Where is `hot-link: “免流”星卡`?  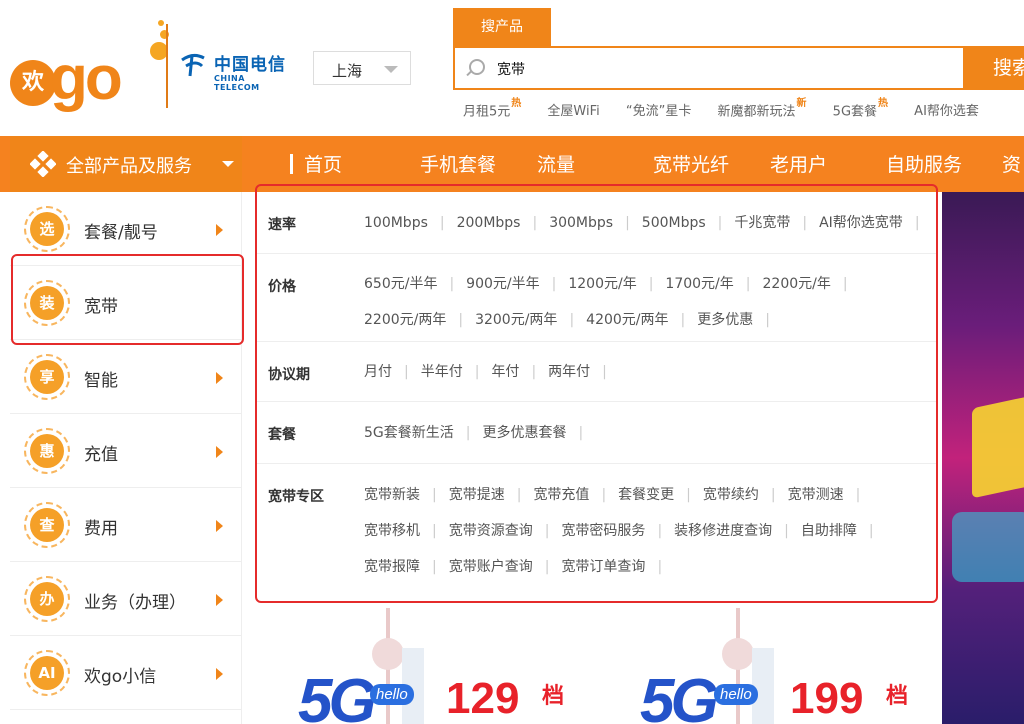 hot-link: “免流”星卡 is located at coordinates (658, 109).